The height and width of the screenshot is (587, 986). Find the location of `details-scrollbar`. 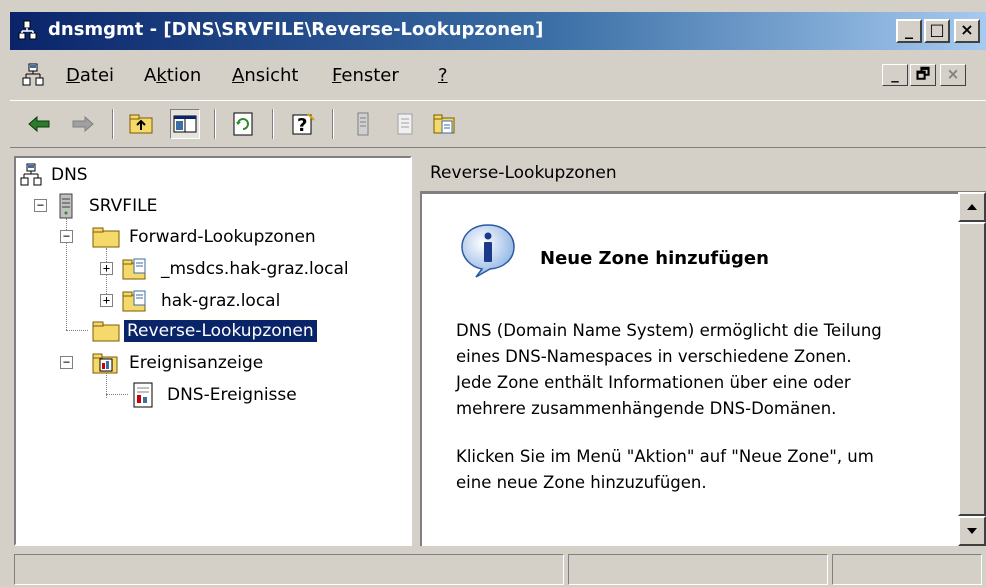

details-scrollbar is located at coordinates (972, 369).